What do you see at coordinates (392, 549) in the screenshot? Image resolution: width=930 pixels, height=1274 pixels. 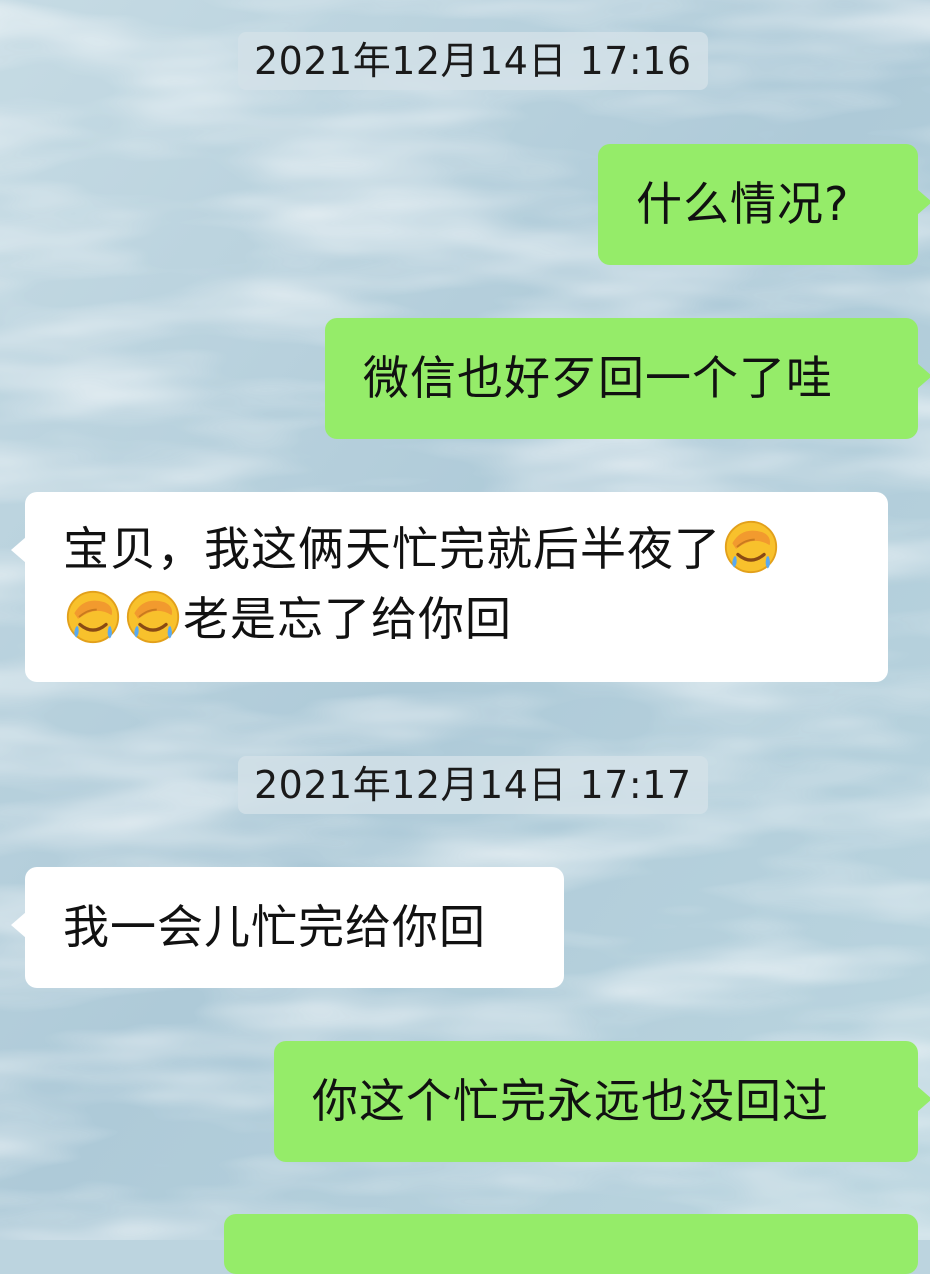 I see `message-text: 宝贝，我这俩天忙完就后半夜了` at bounding box center [392, 549].